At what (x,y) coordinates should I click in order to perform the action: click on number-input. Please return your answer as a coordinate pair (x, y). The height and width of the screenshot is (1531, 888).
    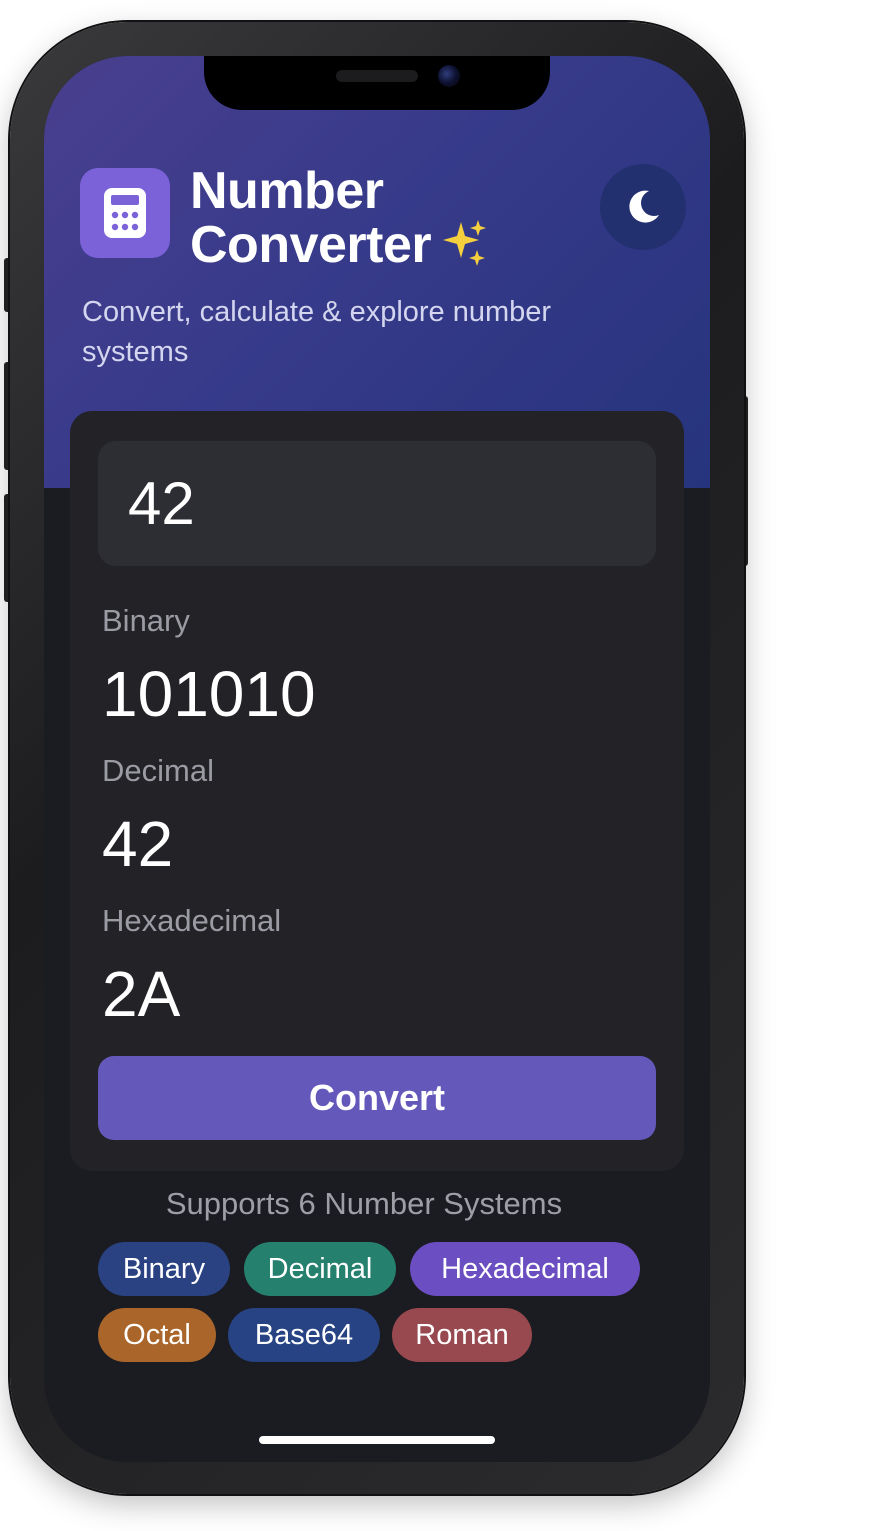
    Looking at the image, I should click on (377, 503).